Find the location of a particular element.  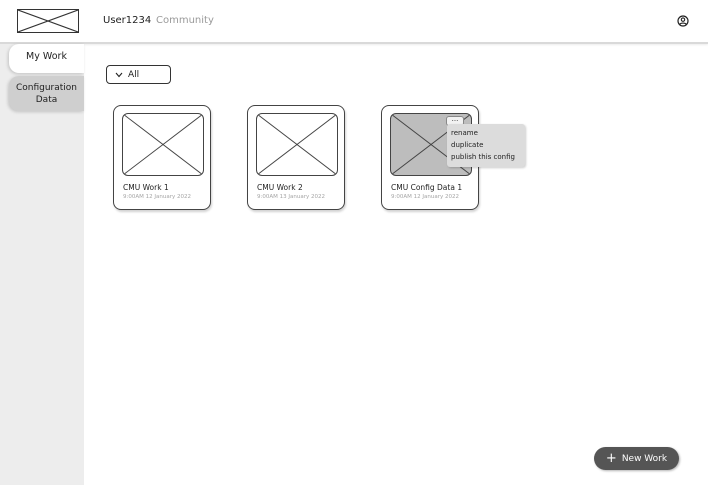

work-card: CMU Work 1 9:00AM 12 January 2022 is located at coordinates (162, 157).